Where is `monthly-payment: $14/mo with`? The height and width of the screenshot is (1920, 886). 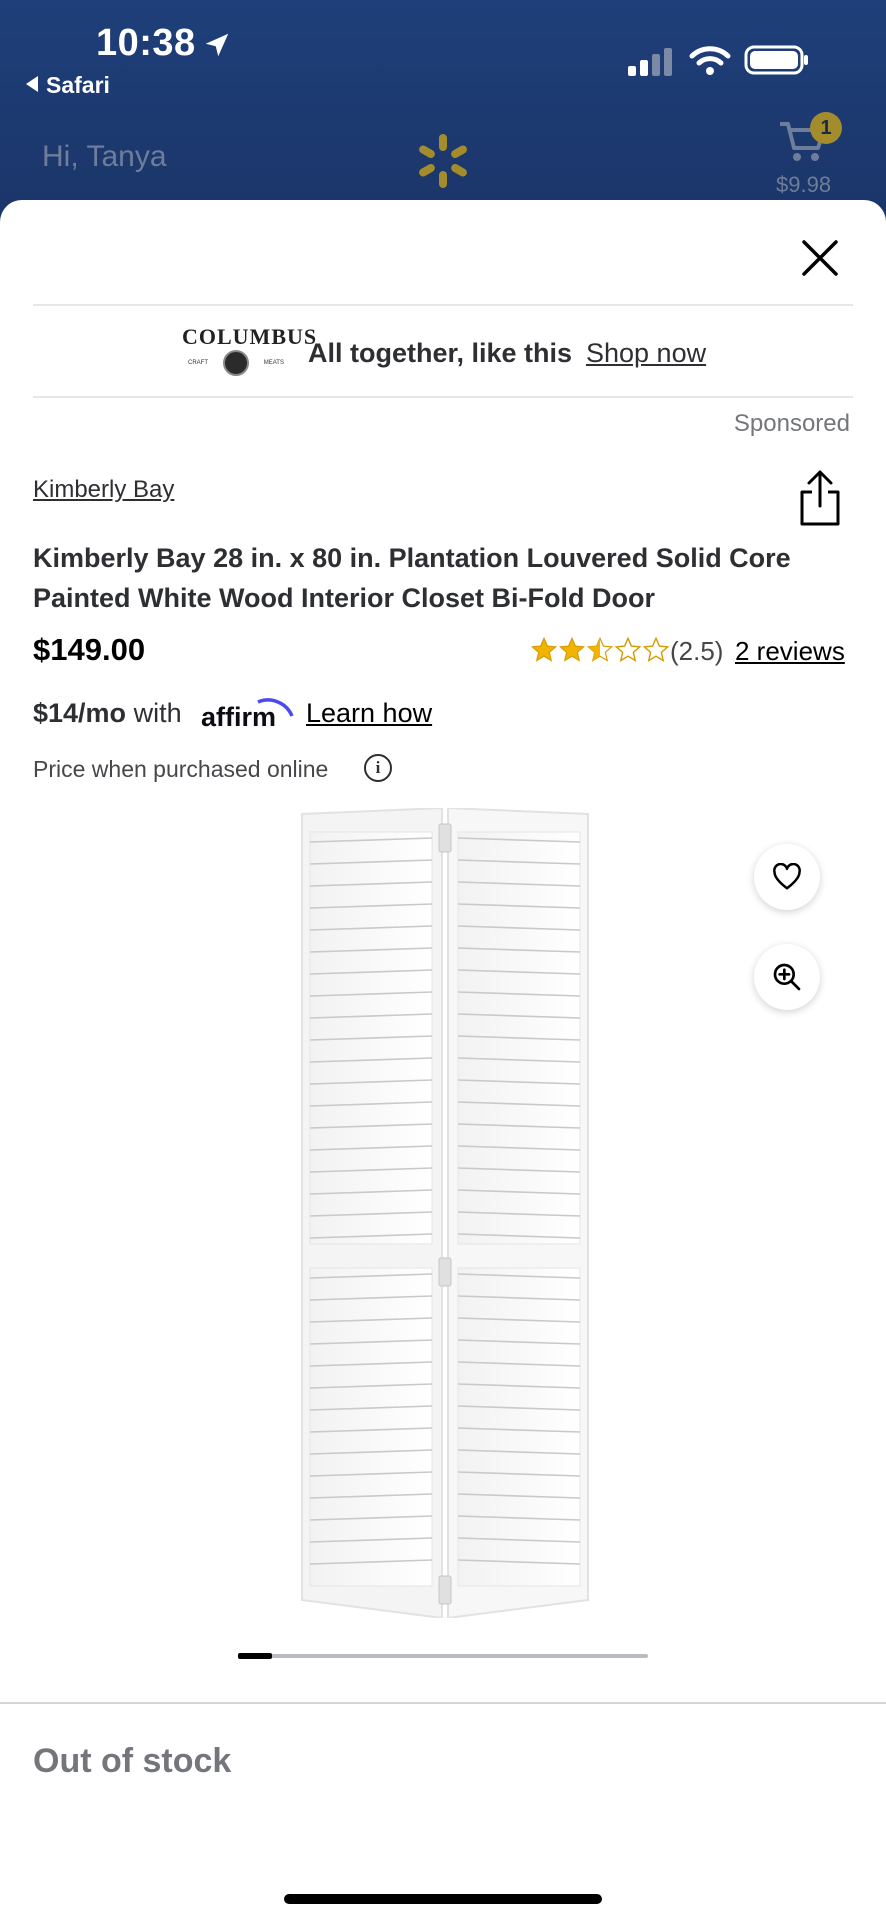
monthly-payment: $14/mo with is located at coordinates (107, 713).